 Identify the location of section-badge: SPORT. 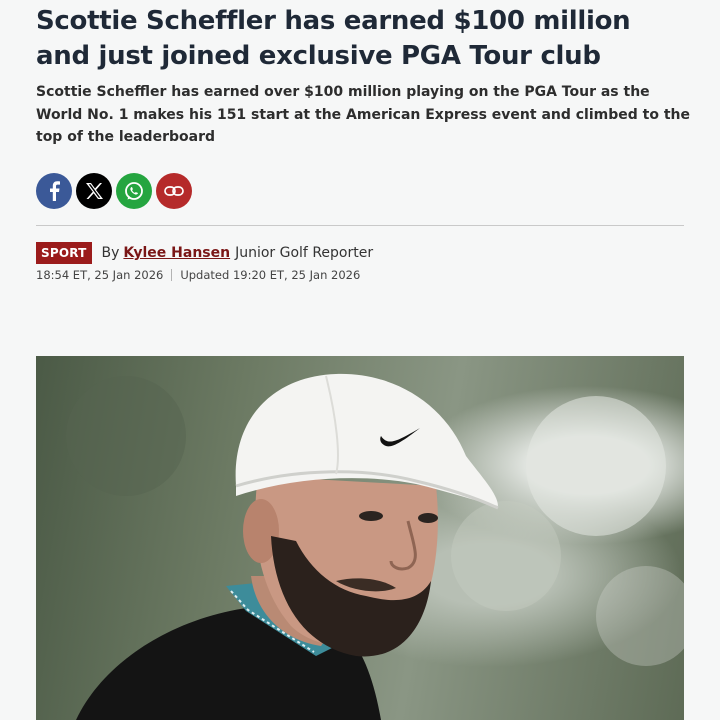
(64, 253).